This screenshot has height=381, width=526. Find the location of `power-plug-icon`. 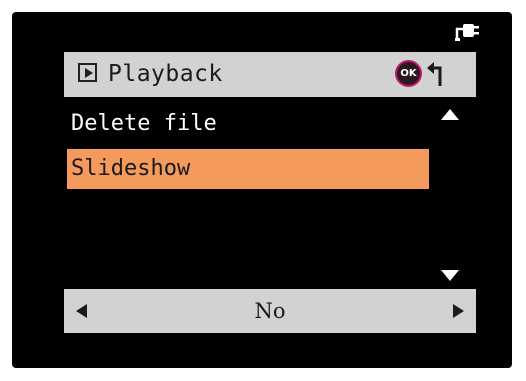

power-plug-icon is located at coordinates (467, 32).